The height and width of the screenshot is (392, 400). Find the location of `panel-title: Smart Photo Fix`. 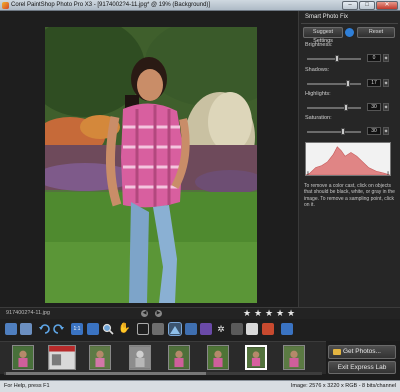

panel-title: Smart Photo Fix is located at coordinates (327, 17).